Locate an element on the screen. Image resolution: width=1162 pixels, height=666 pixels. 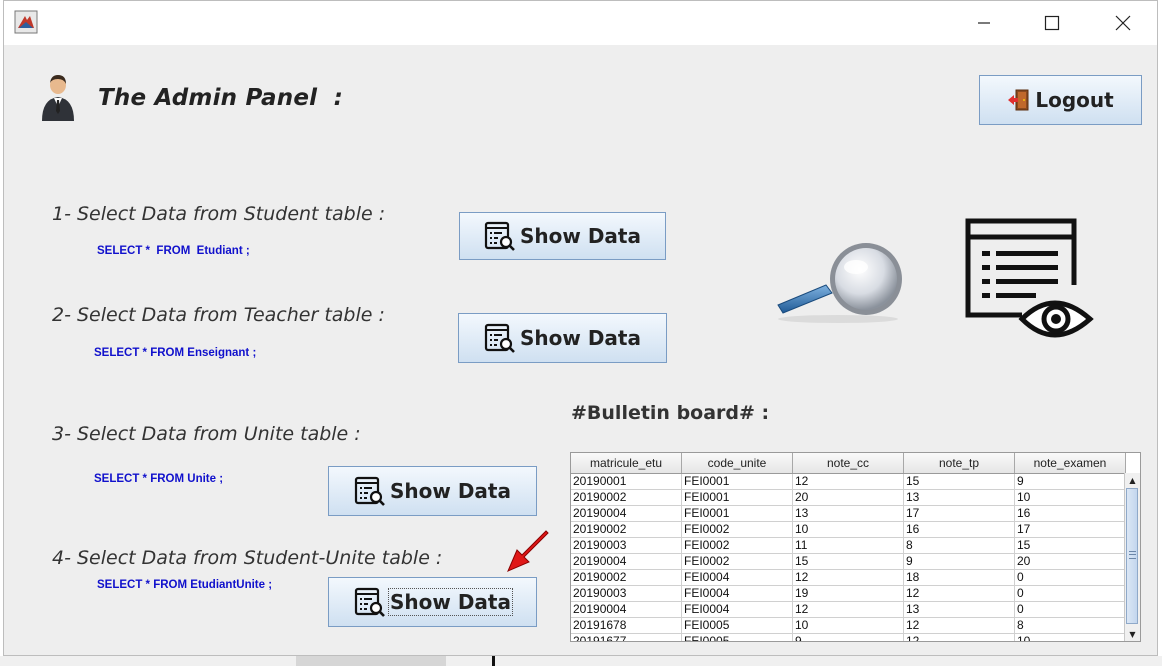
table-row: 20190002 FEI0001 20 13 10 is located at coordinates (848, 498).